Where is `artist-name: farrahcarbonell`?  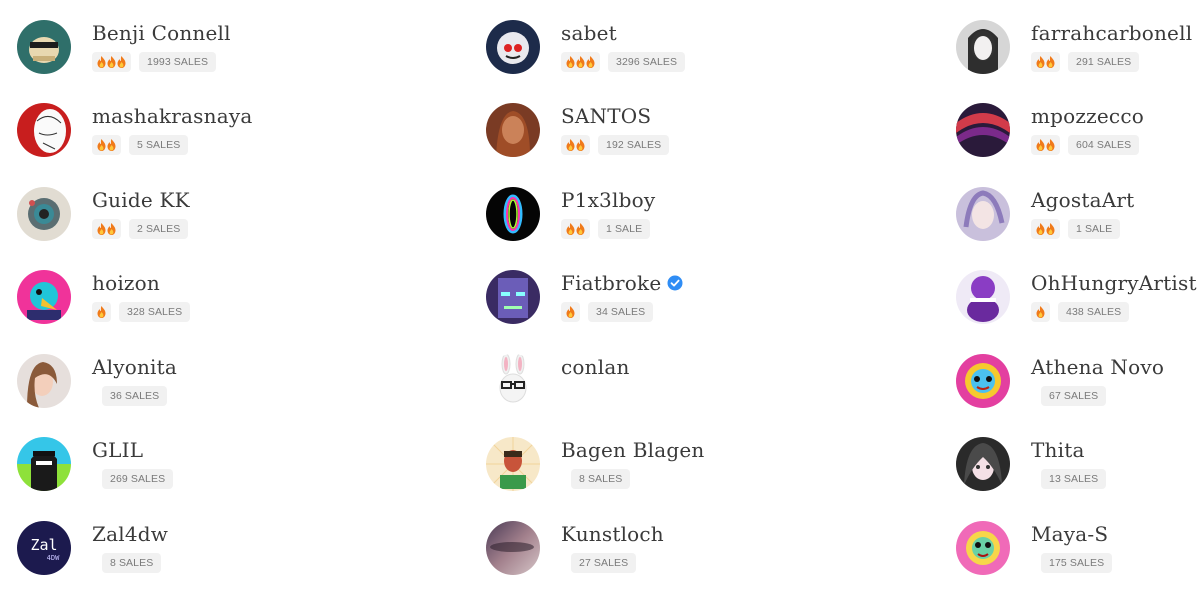 artist-name: farrahcarbonell is located at coordinates (1111, 33).